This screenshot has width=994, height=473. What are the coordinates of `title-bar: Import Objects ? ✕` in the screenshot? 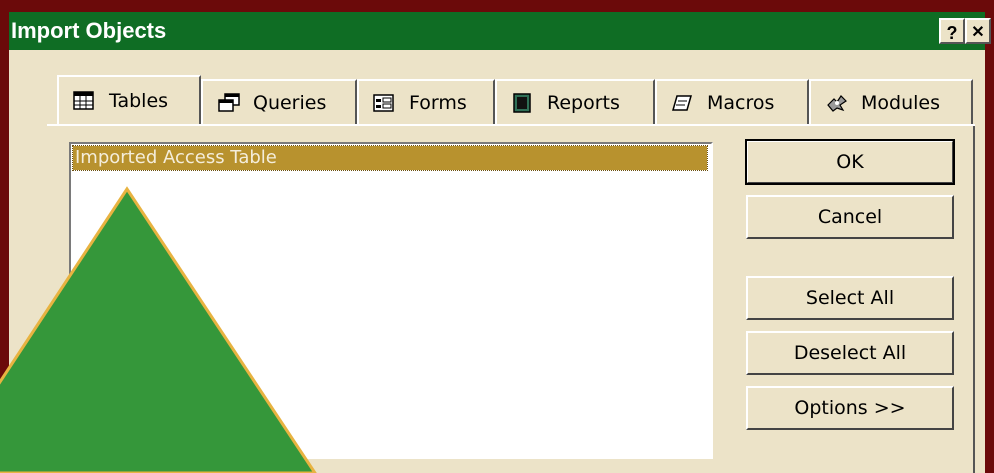 It's located at (500, 31).